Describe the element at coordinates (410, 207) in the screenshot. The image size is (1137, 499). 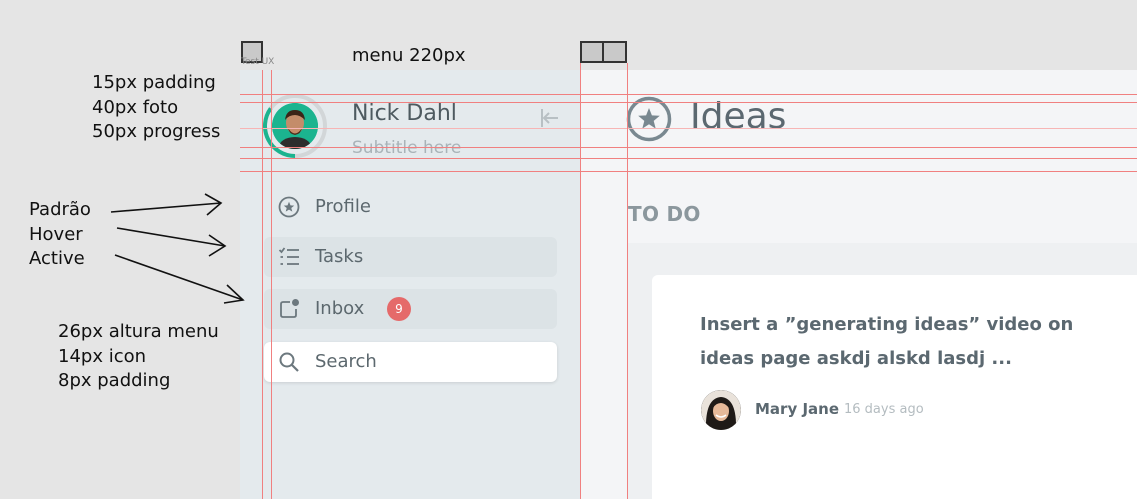
I see `menu-item-profile: Profile` at that location.